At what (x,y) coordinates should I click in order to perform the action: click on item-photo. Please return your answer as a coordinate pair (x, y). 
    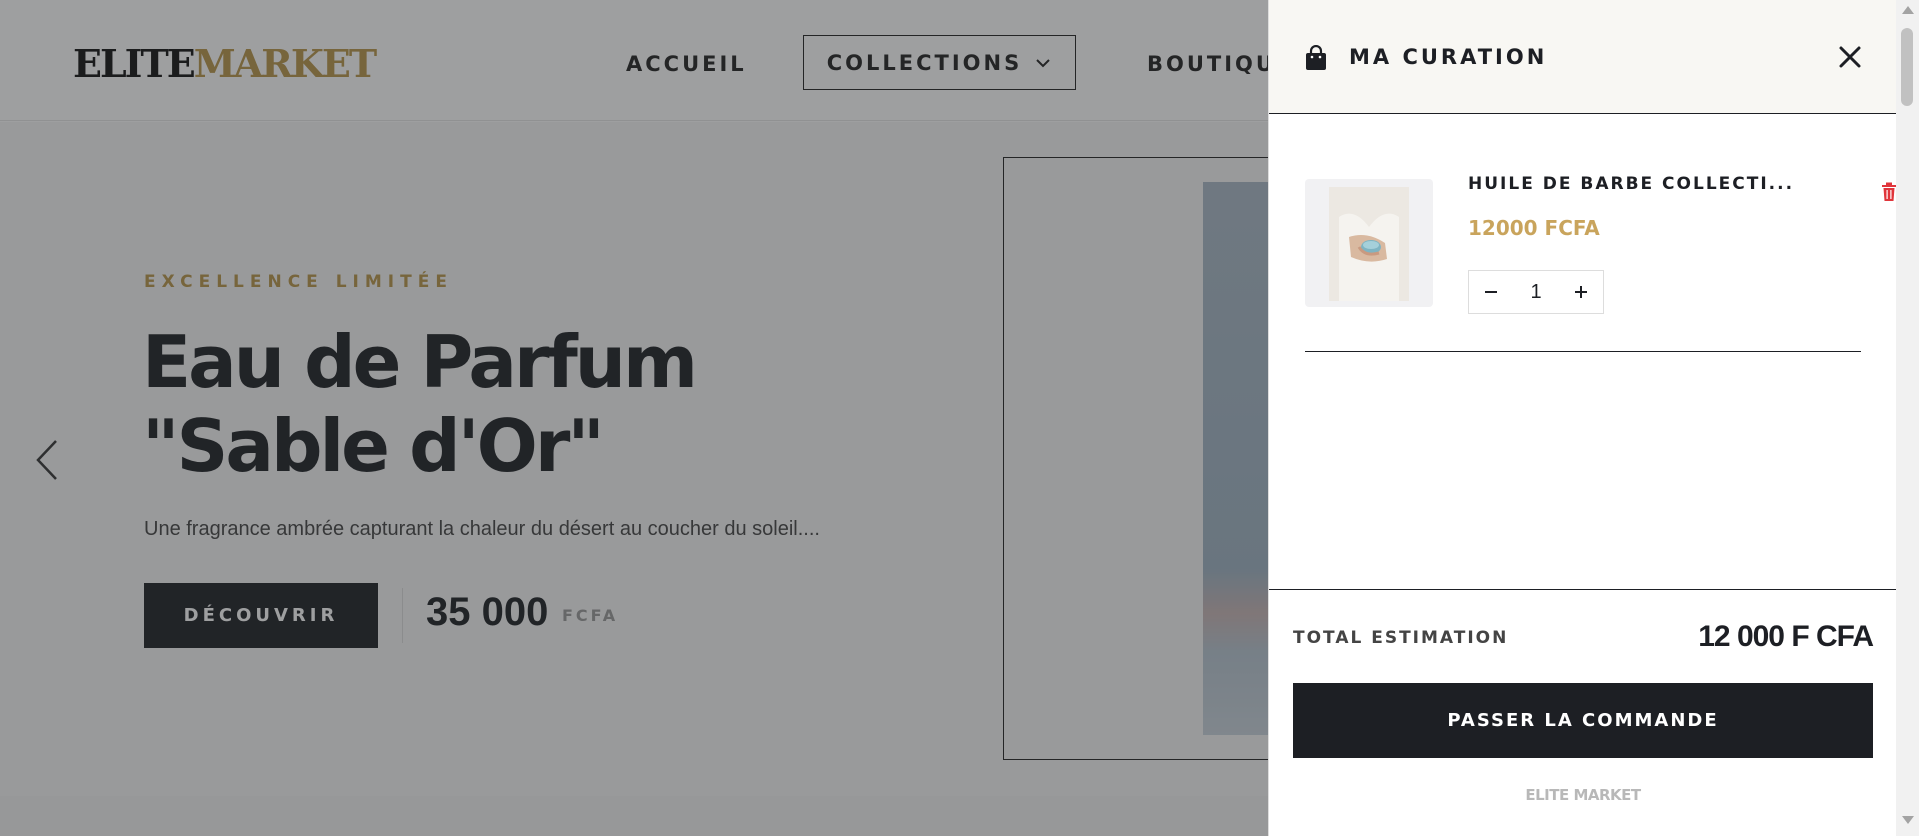
    Looking at the image, I should click on (1369, 244).